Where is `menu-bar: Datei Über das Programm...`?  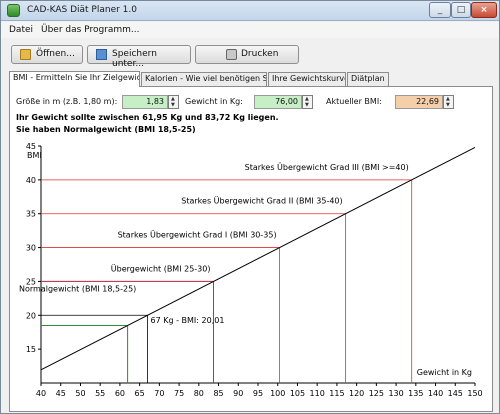
menu-bar: Datei Über das Programm... is located at coordinates (250, 30).